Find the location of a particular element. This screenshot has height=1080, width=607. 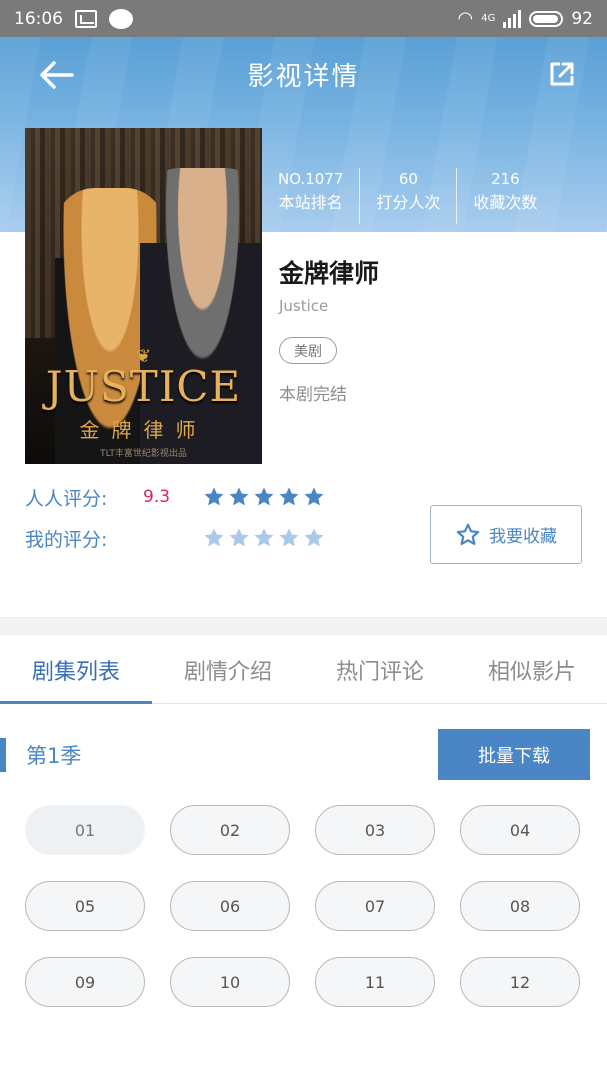

share-icon is located at coordinates (562, 74).